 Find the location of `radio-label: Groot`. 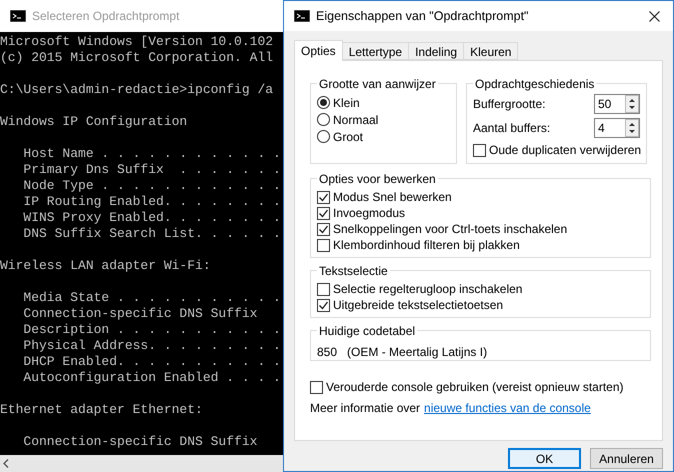

radio-label: Groot is located at coordinates (348, 137).